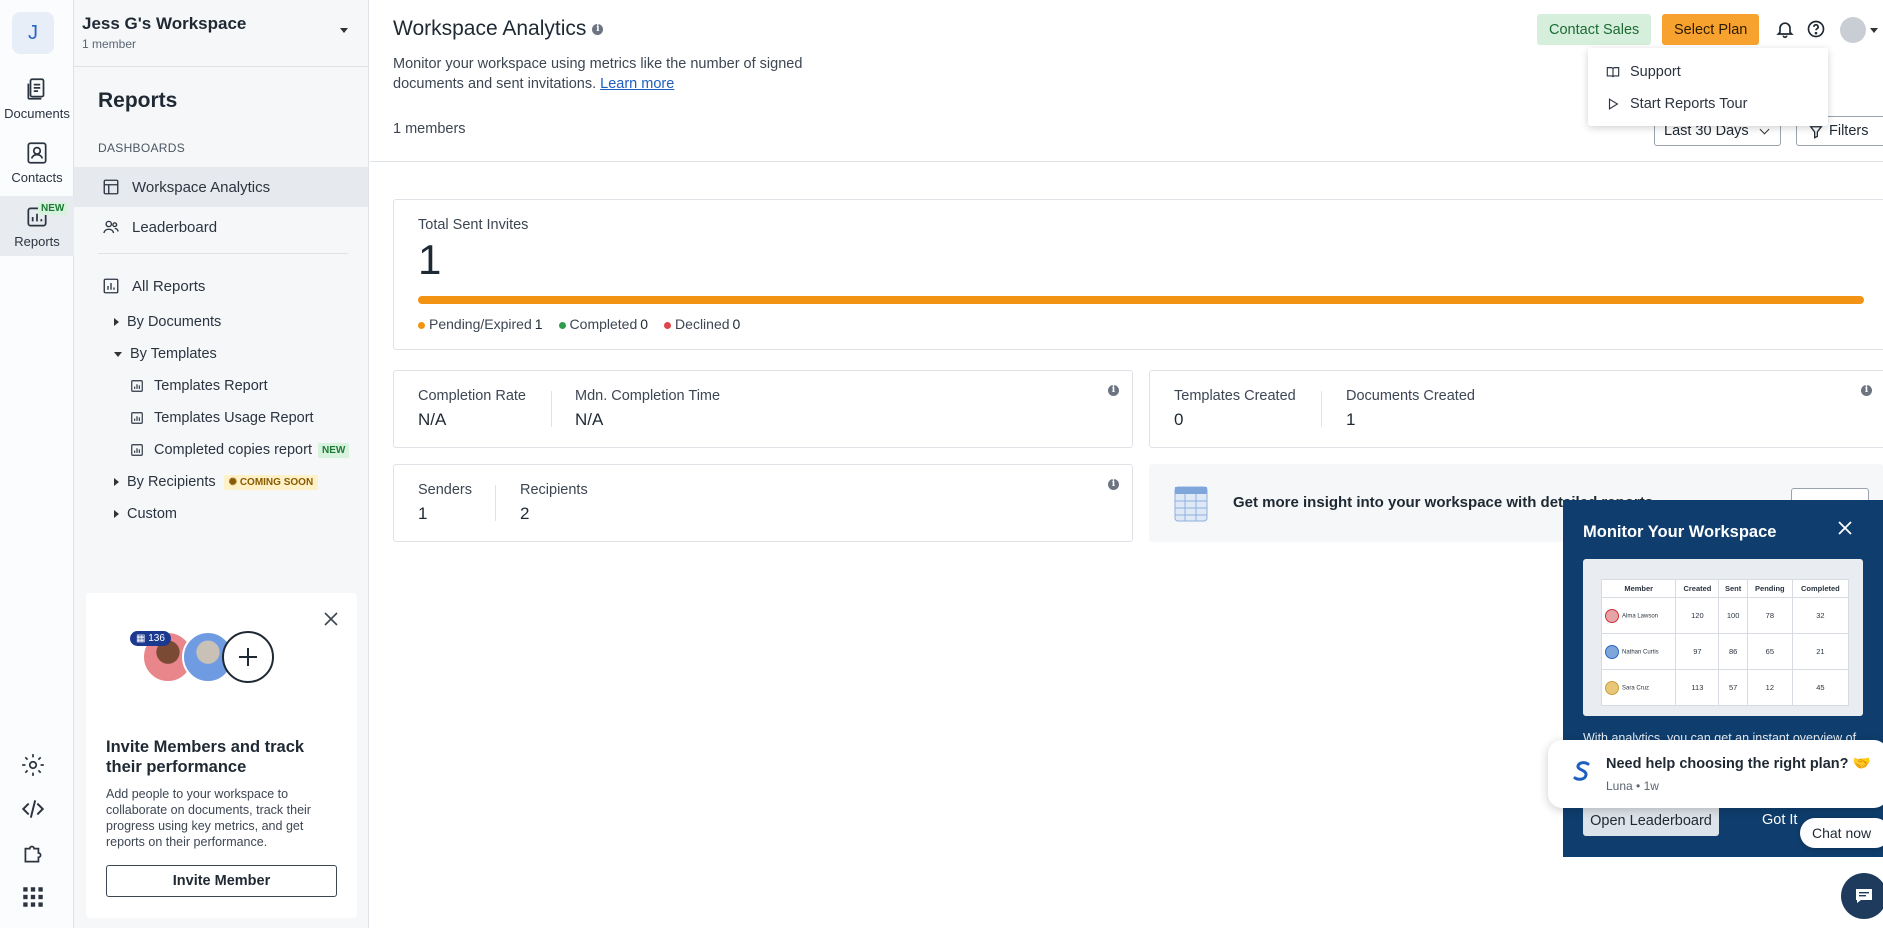 The width and height of the screenshot is (1883, 928). What do you see at coordinates (333, 450) in the screenshot?
I see `new-badge: NEW` at bounding box center [333, 450].